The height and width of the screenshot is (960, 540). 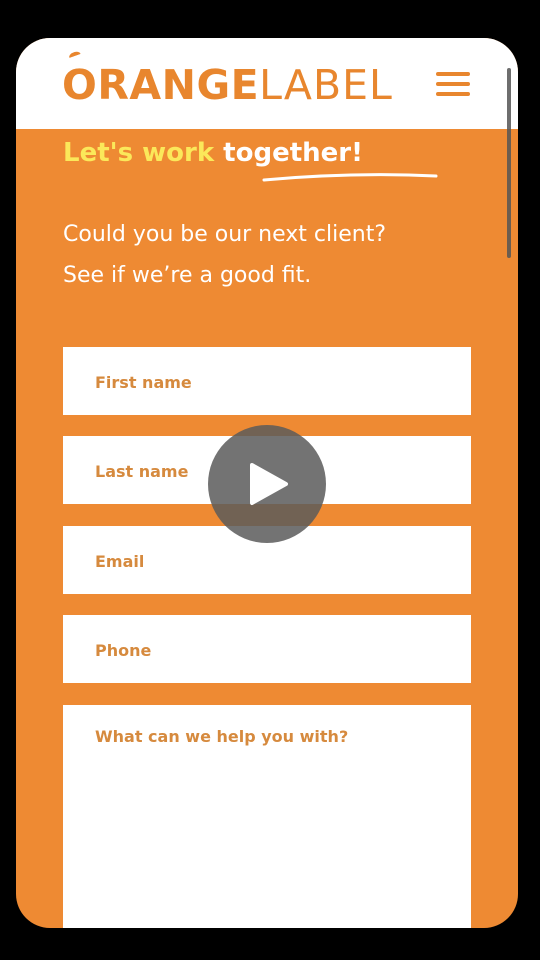 I want to click on email-placeholder: Email, so click(x=120, y=561).